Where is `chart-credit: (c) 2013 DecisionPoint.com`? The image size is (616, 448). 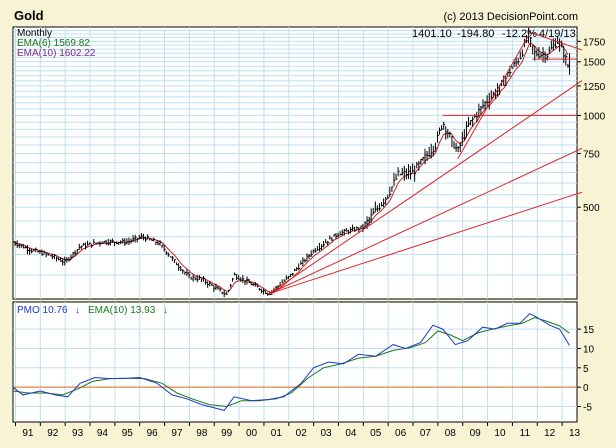
chart-credit: (c) 2013 DecisionPoint.com is located at coordinates (510, 17).